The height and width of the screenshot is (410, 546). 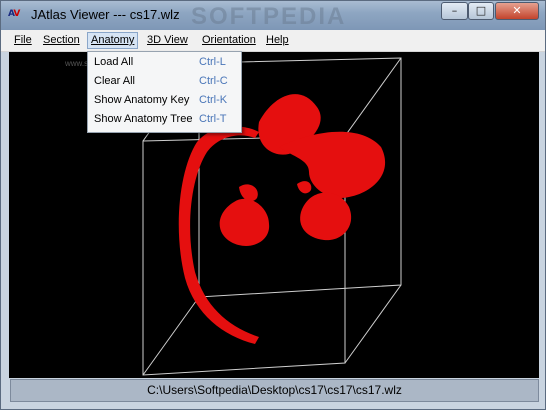 I want to click on minimize-button: –, so click(x=454, y=11).